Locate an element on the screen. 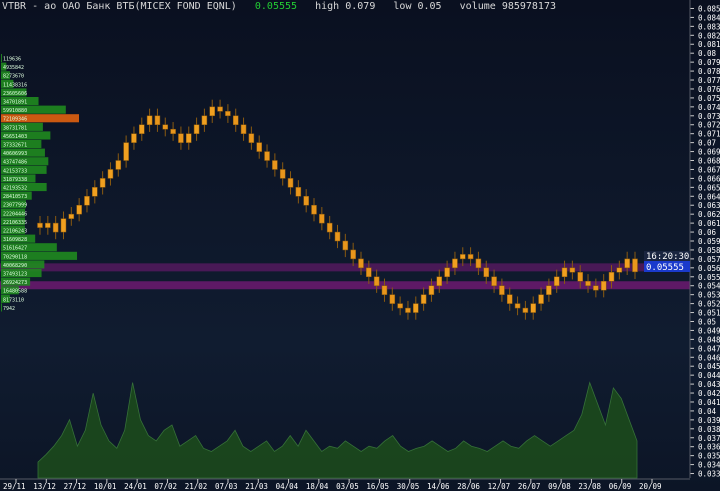 The height and width of the screenshot is (491, 720). y-tick-label: 0.039 is located at coordinates (709, 420).